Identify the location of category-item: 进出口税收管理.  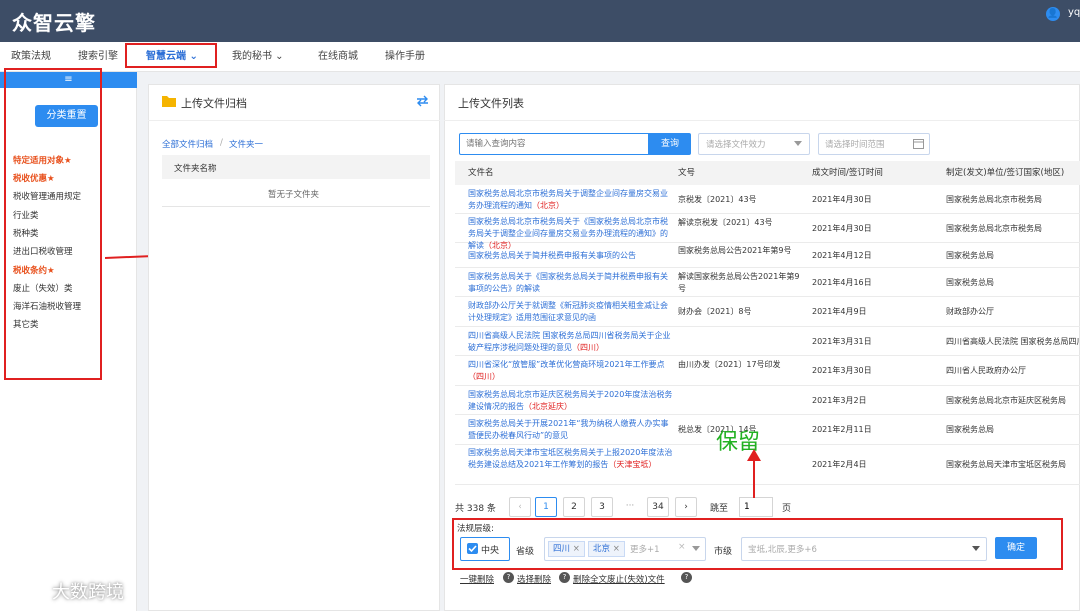
(43, 251).